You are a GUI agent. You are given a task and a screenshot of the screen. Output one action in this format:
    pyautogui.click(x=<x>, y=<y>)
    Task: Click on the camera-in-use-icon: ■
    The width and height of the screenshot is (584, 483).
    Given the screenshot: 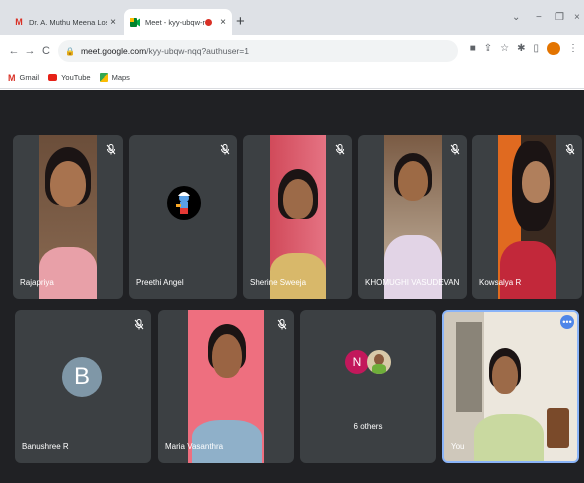 What is the action you would take?
    pyautogui.click(x=473, y=48)
    